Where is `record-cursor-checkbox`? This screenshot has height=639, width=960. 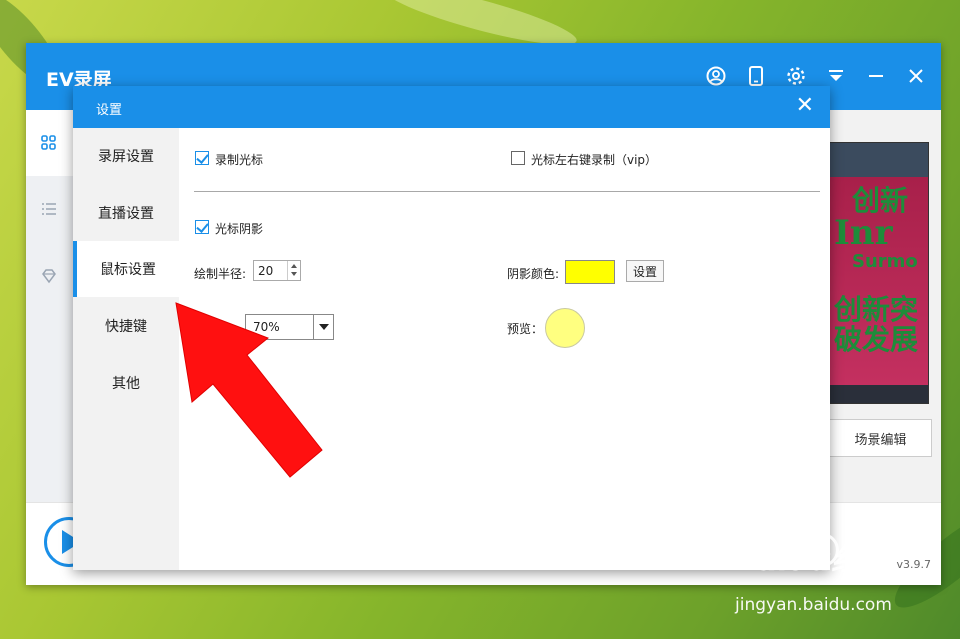
record-cursor-checkbox is located at coordinates (202, 158).